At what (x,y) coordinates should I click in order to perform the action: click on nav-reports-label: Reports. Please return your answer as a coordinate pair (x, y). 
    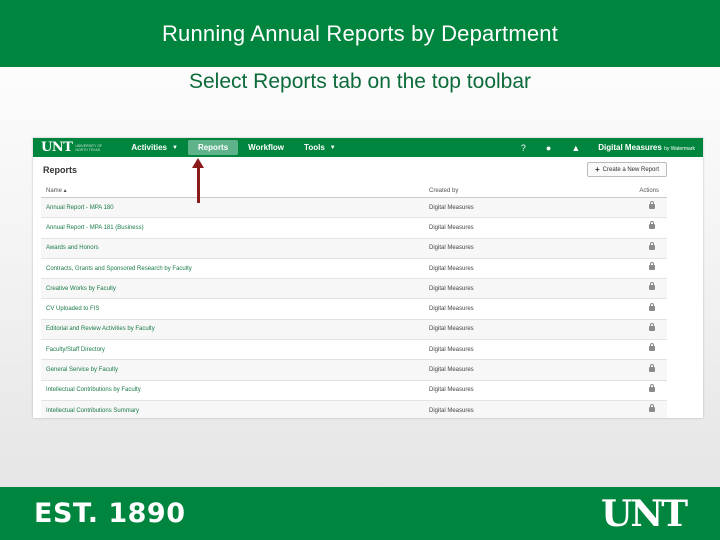
    Looking at the image, I should click on (213, 147).